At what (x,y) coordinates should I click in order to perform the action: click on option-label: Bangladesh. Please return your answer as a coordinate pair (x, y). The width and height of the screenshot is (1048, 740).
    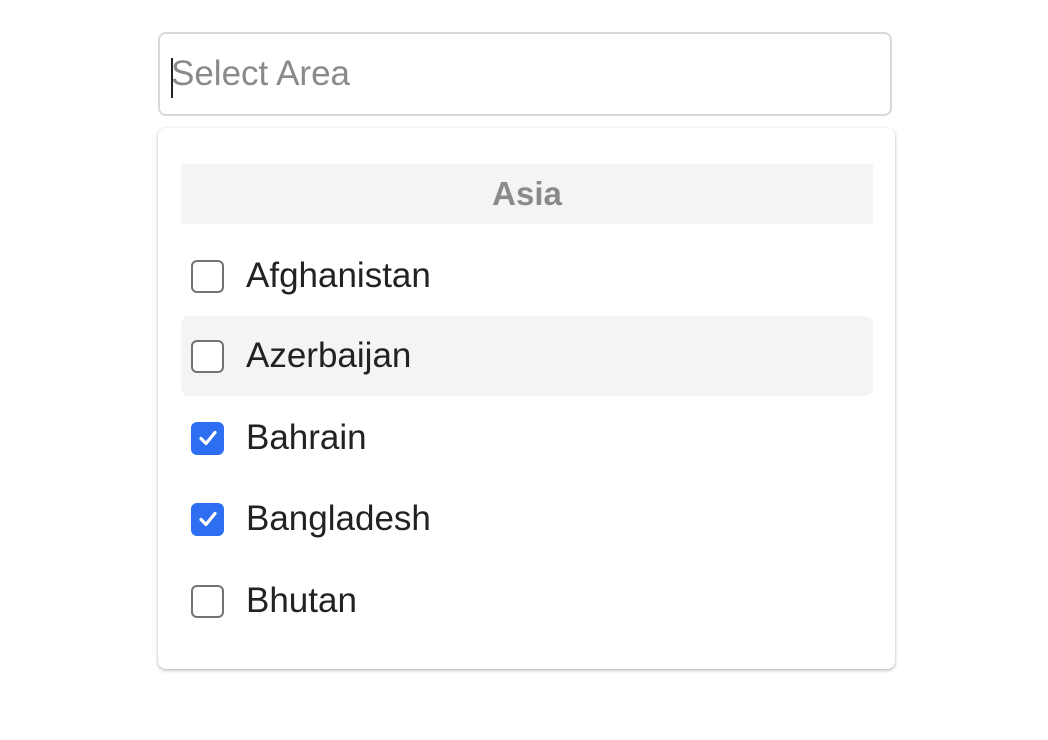
    Looking at the image, I should click on (338, 518).